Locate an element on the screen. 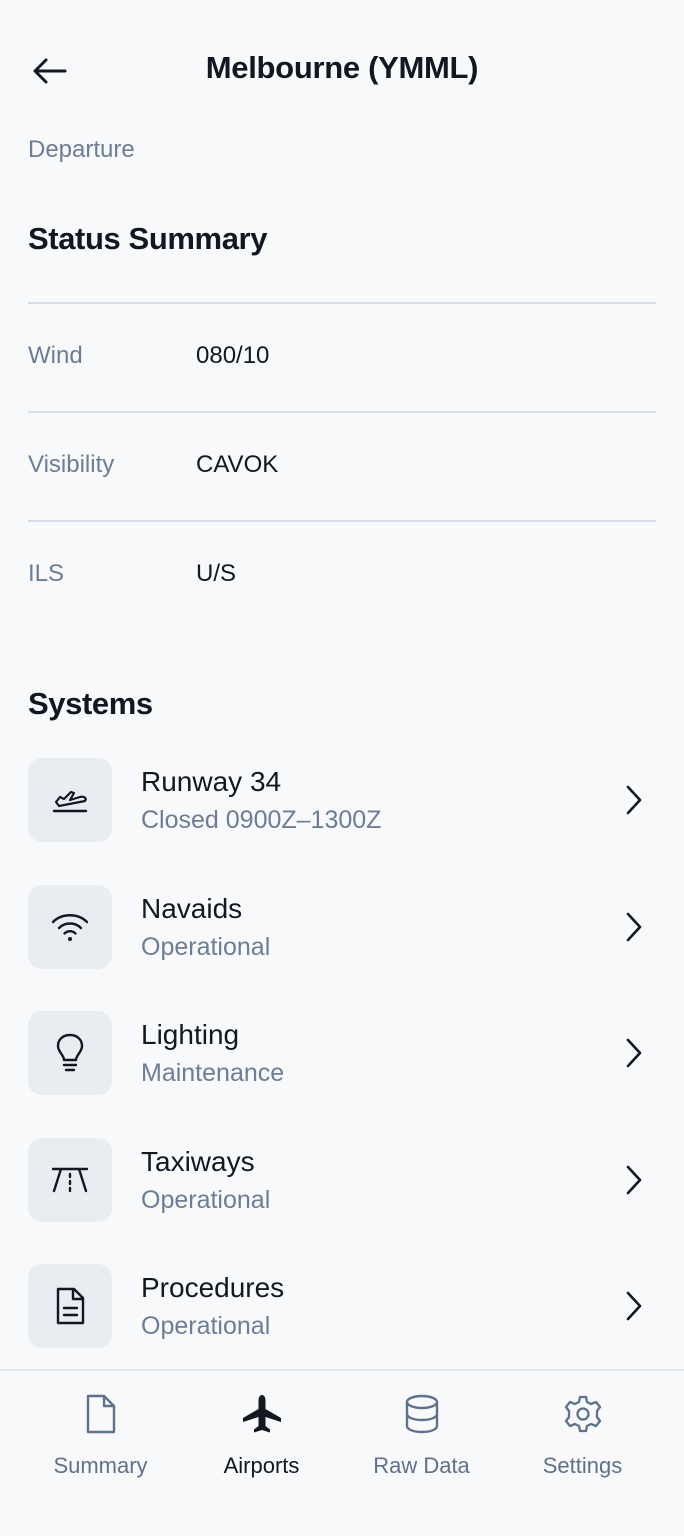  system-name: Lighting is located at coordinates (190, 1034).